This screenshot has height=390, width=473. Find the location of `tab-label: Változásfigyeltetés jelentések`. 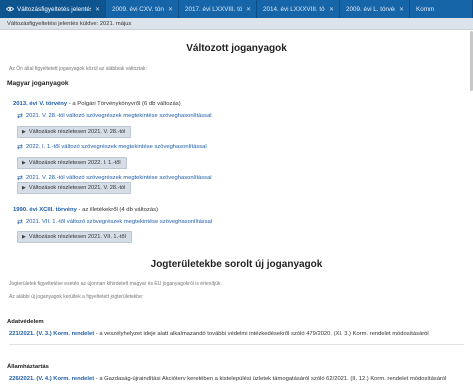

tab-label: Változásfigyeltetés jelentések is located at coordinates (54, 9).